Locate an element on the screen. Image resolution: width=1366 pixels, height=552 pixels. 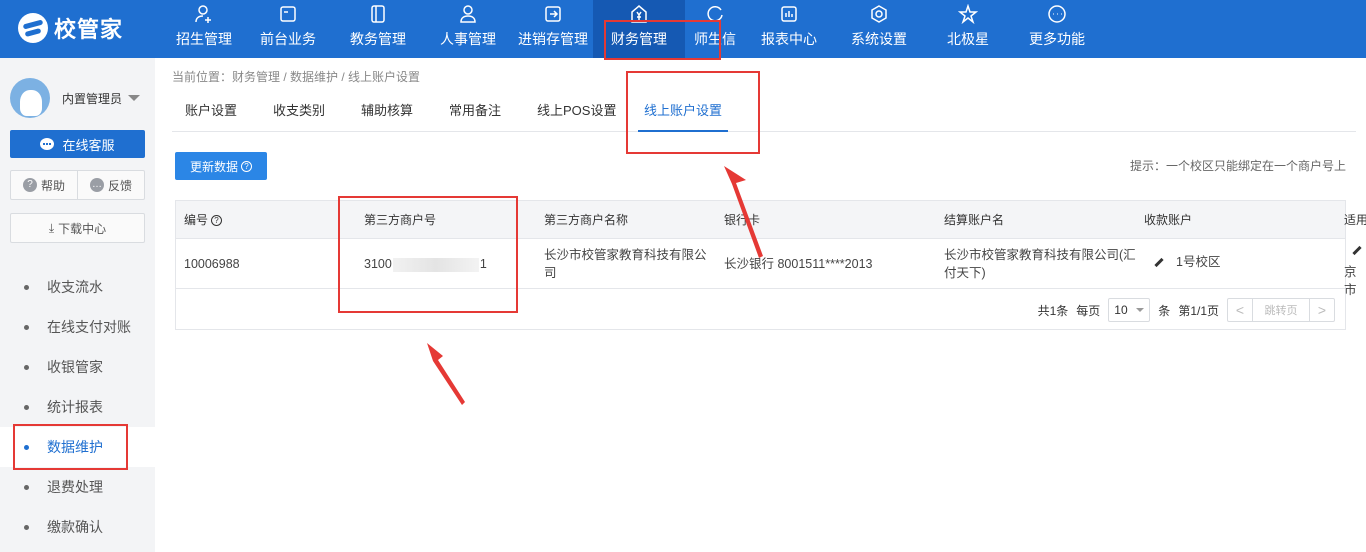
menu-item-online-reconcile: 在线支付对账 is located at coordinates (77, 327).